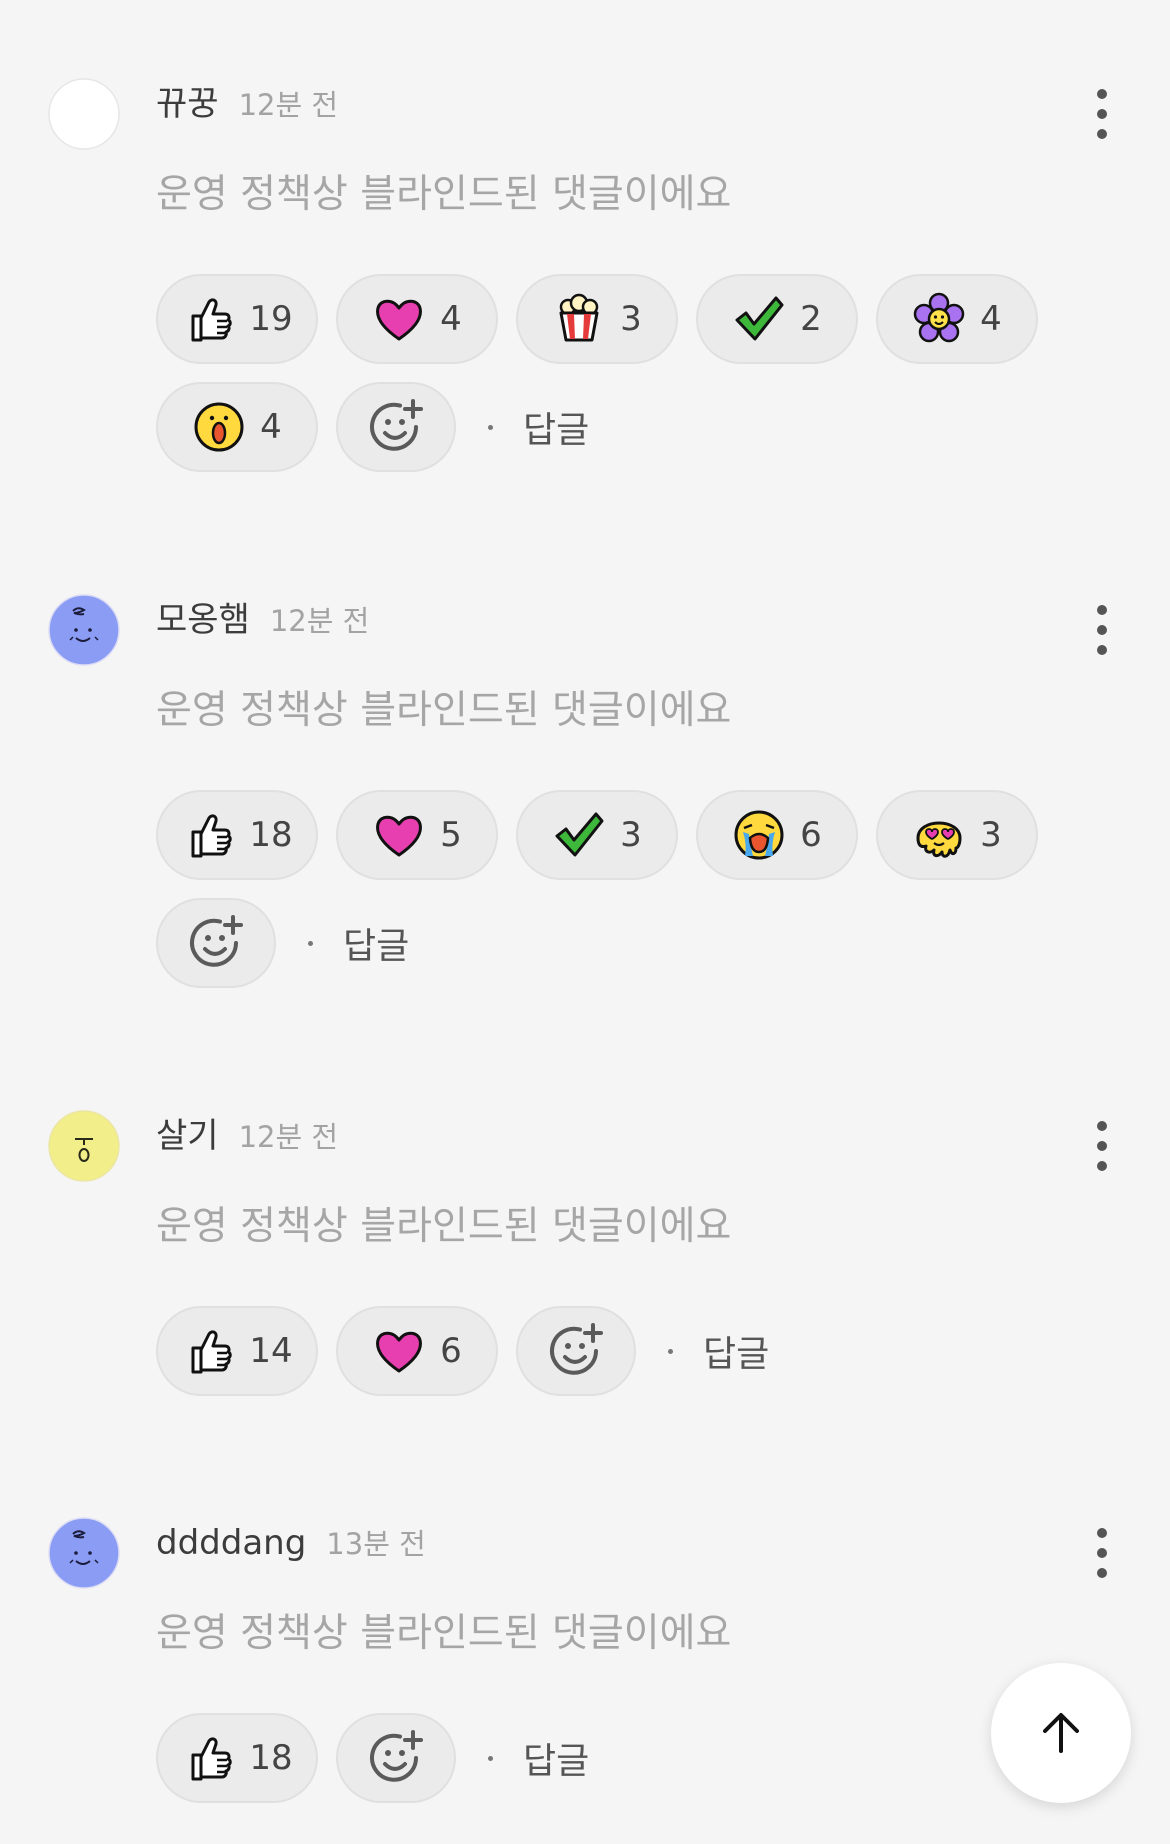 This screenshot has height=1844, width=1170. I want to click on reaction-flower-button: 4, so click(957, 319).